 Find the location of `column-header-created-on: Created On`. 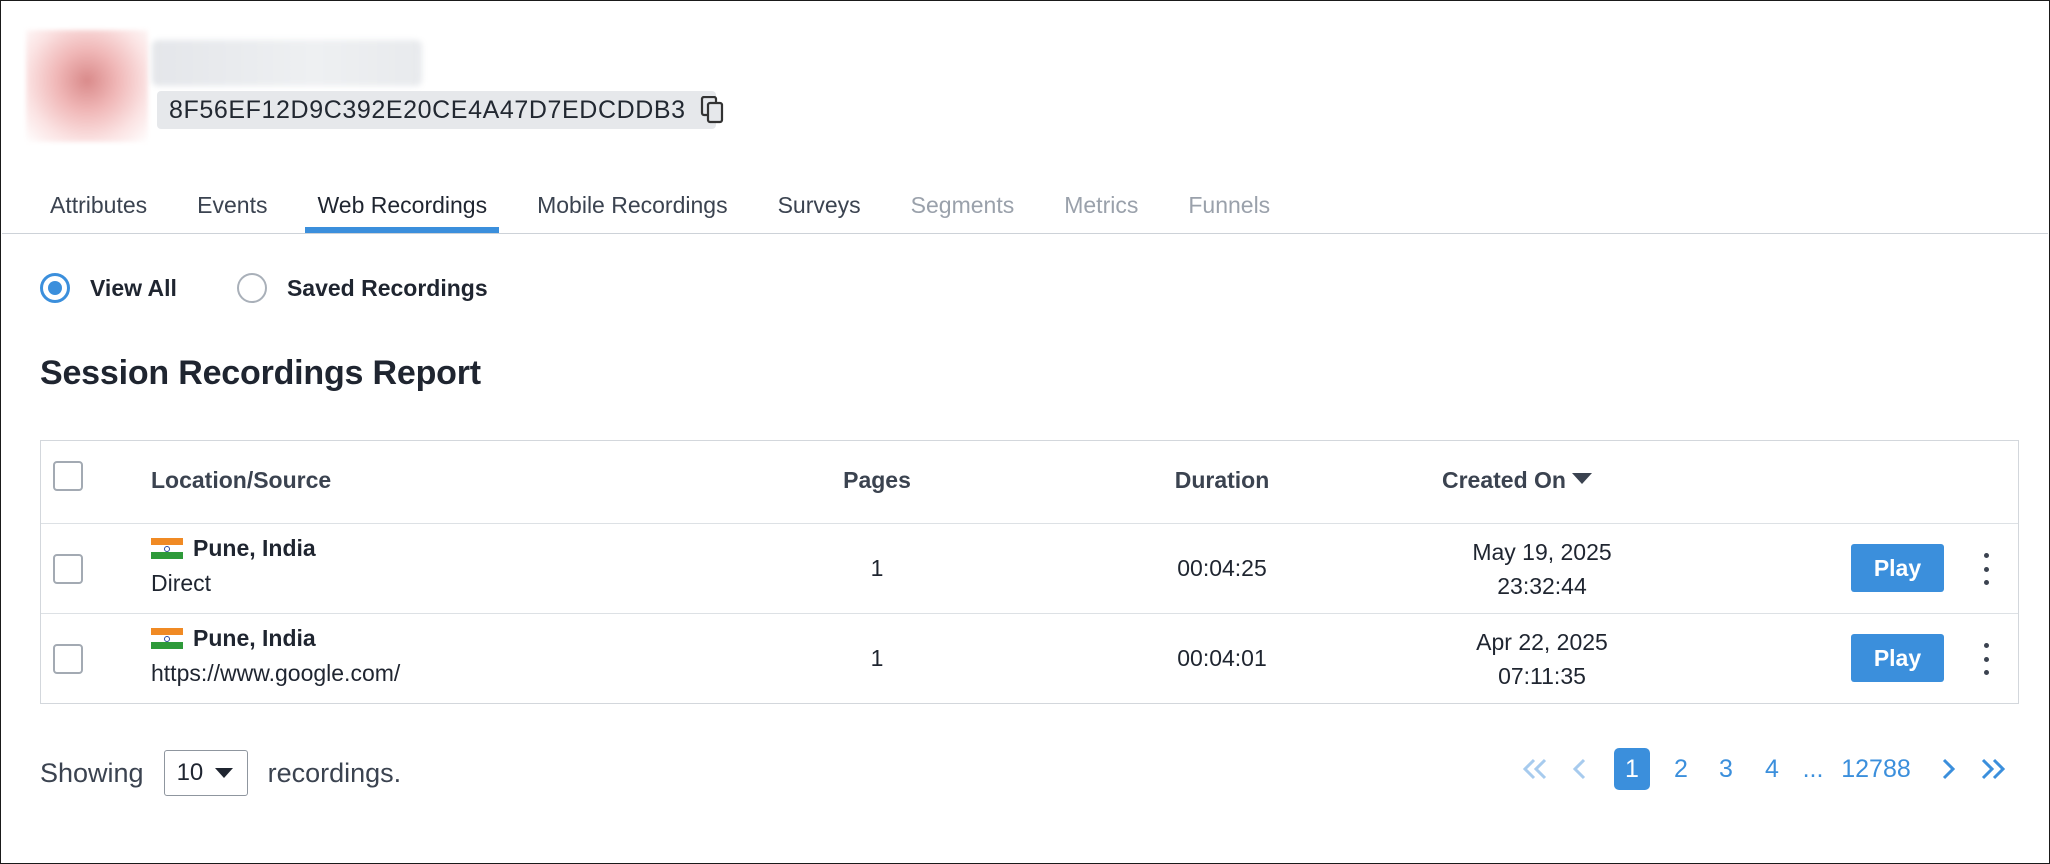

column-header-created-on: Created On is located at coordinates (1517, 480).